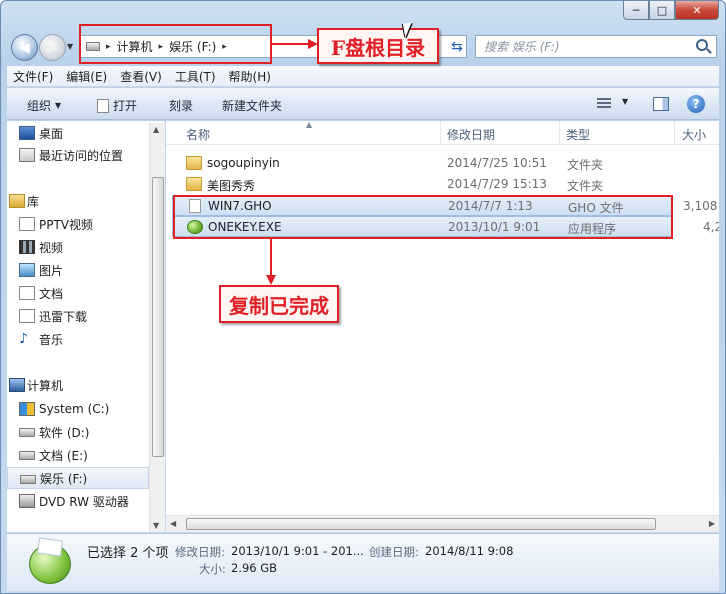 This screenshot has width=726, height=594. I want to click on nav-item-xunlei: 迅雷下载, so click(78, 316).